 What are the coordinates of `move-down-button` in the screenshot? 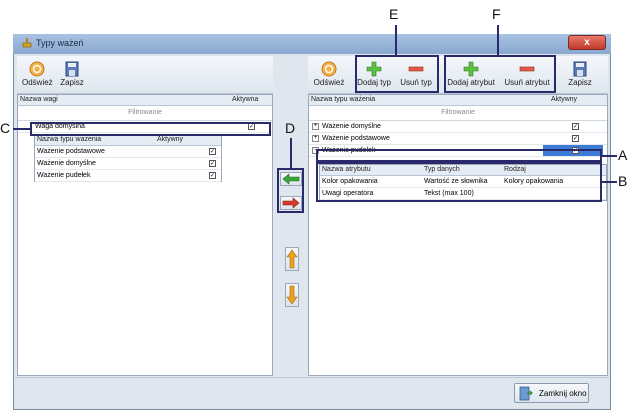 It's located at (292, 295).